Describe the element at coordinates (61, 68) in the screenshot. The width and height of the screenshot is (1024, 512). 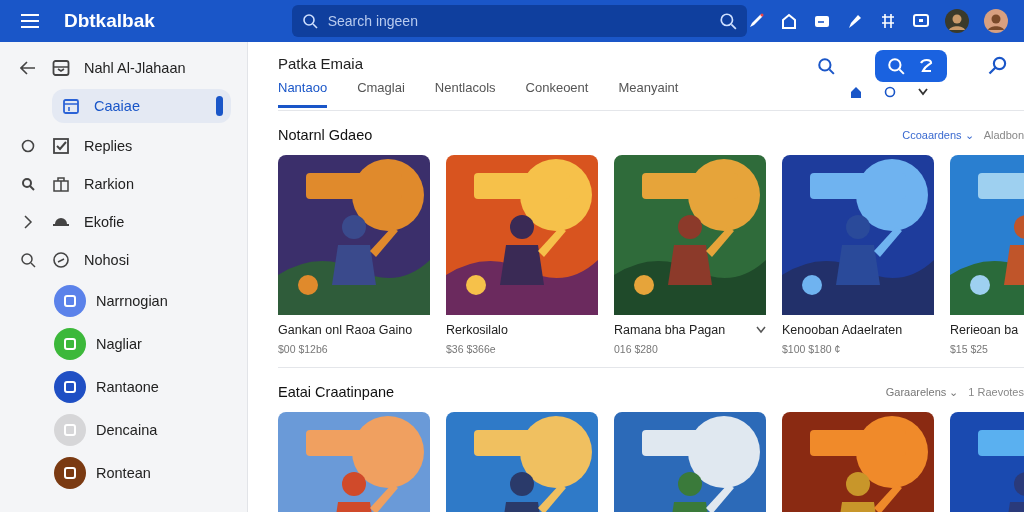
I see `inbox-icon` at that location.